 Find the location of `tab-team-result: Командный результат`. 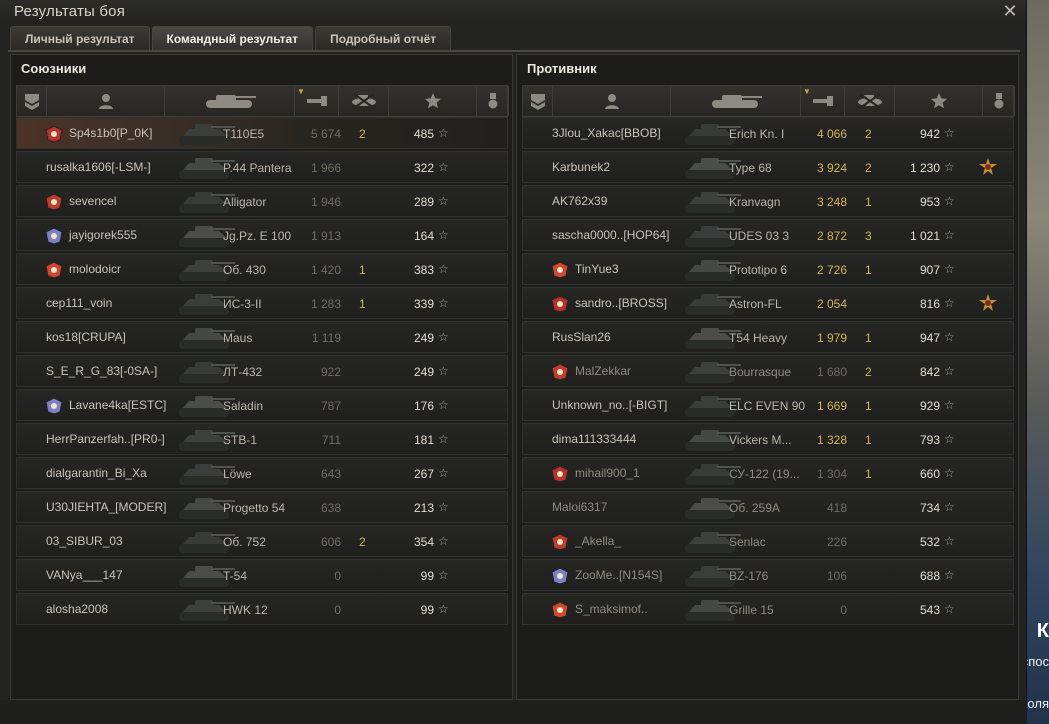

tab-team-result: Командный результат is located at coordinates (232, 38).